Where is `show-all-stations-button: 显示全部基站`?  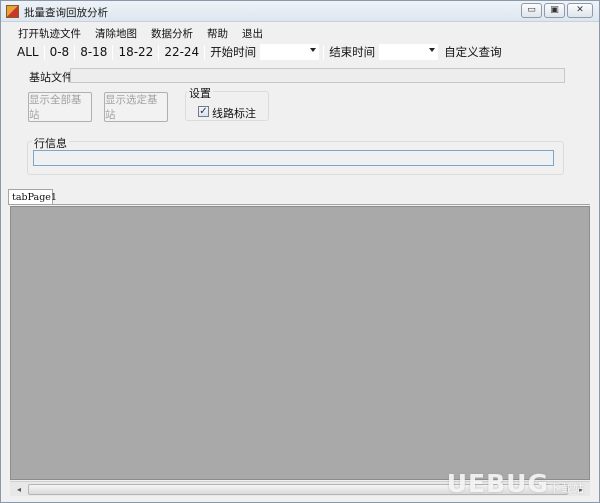
show-all-stations-button: 显示全部基站 is located at coordinates (60, 107).